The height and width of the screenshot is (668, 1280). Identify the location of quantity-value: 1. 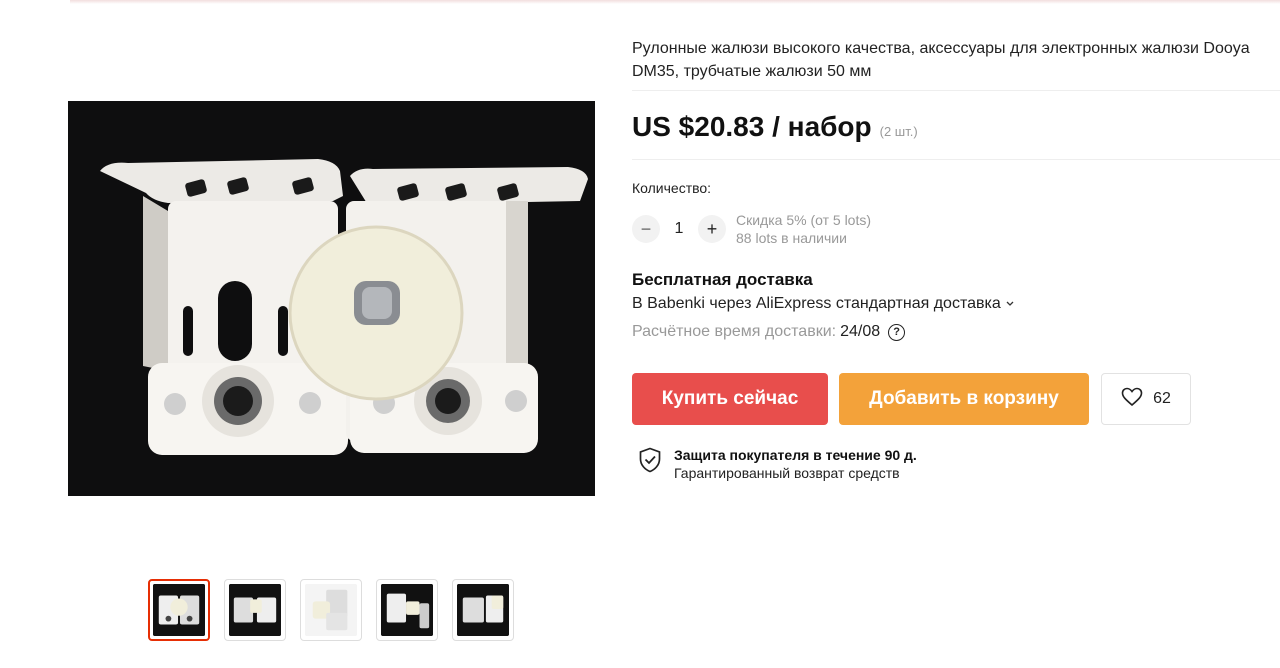
(679, 229).